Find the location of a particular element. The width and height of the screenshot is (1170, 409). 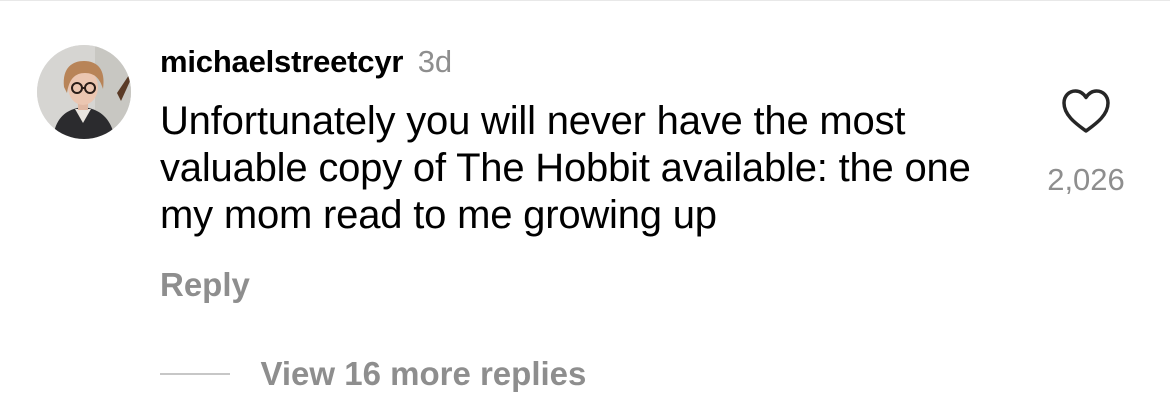

avatar-photo is located at coordinates (84, 92).